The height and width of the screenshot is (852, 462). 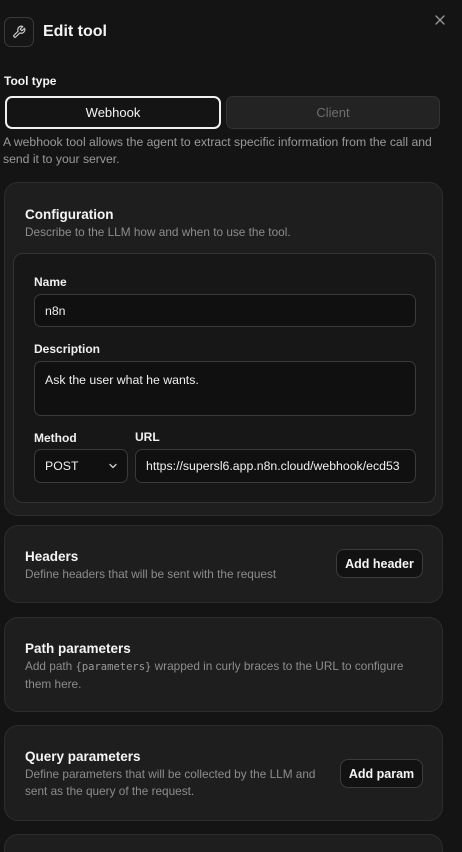 I want to click on add-header-button: Add header, so click(x=379, y=563).